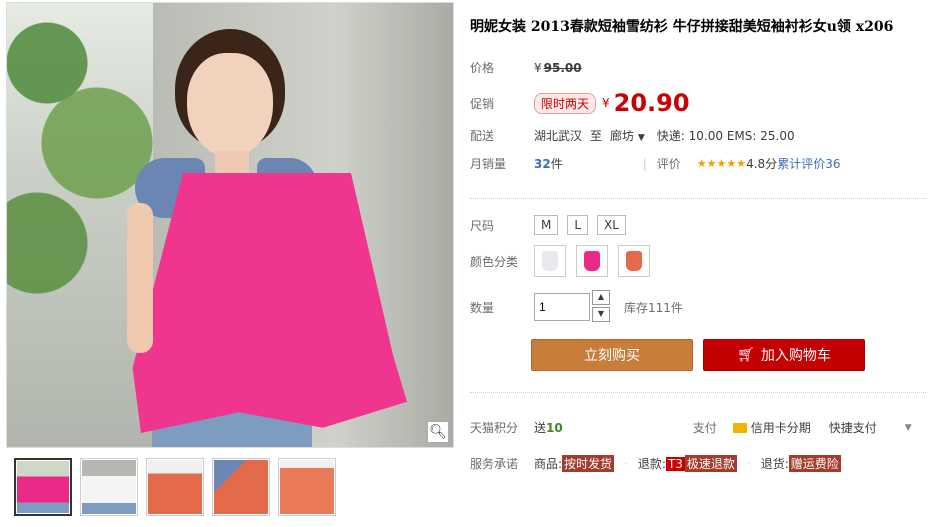 This screenshot has width=930, height=527. I want to click on color-row: 颜色分类, so click(565, 261).